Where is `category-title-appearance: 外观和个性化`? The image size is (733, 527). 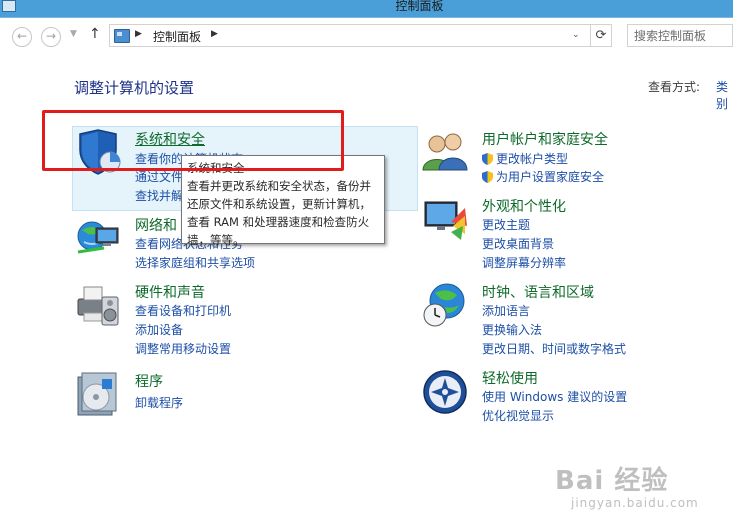
category-title-appearance: 外观和个性化 is located at coordinates (524, 206).